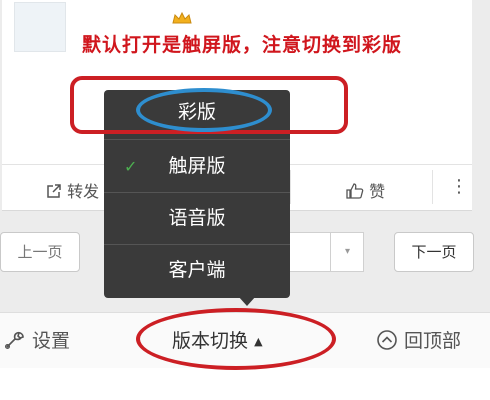 Image resolution: width=490 pixels, height=400 pixels. What do you see at coordinates (236, 339) in the screenshot?
I see `highlight-oval` at bounding box center [236, 339].